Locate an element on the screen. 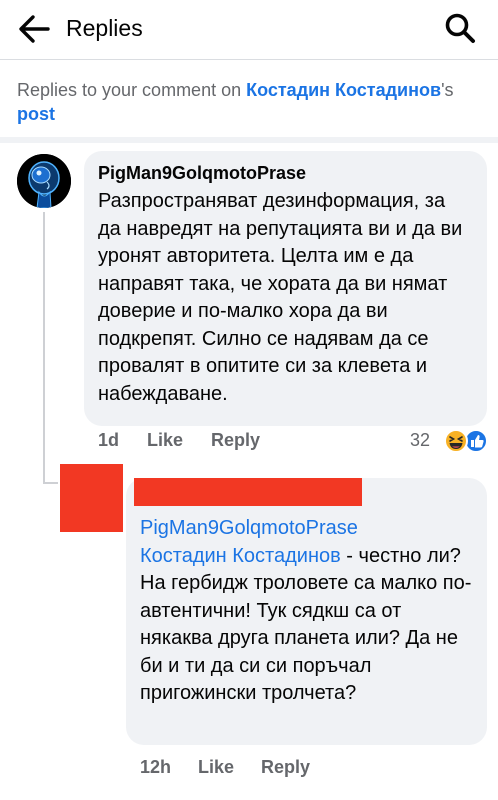  reply-timestamp: 12h is located at coordinates (155, 767).